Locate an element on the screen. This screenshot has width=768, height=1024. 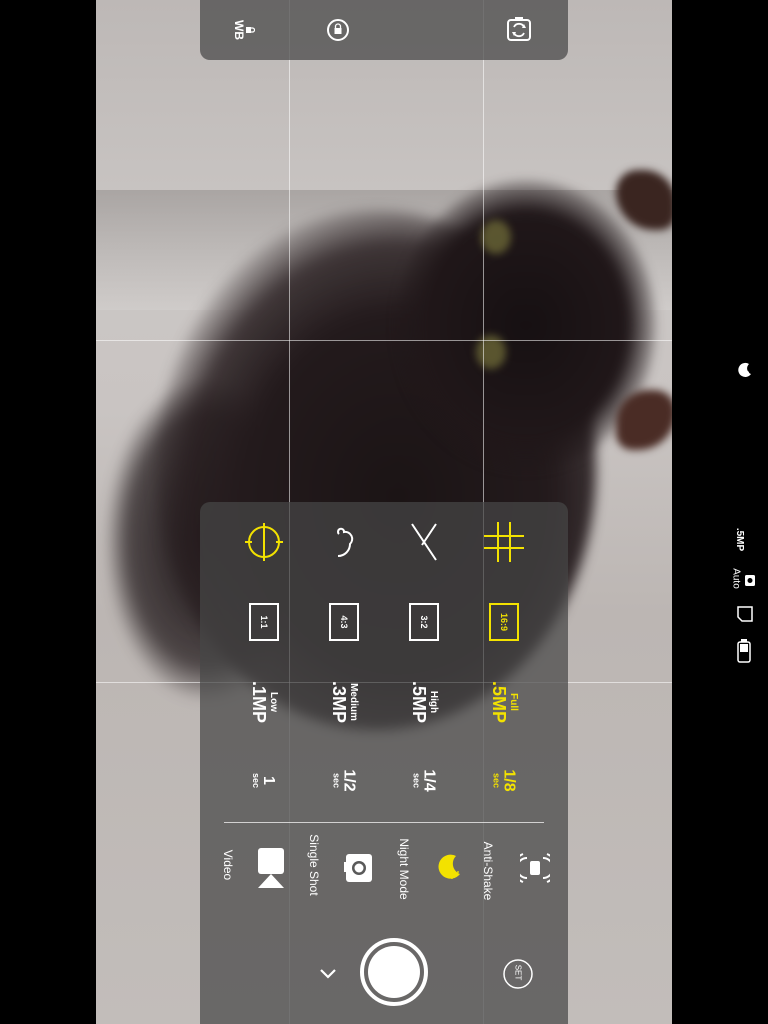
settings-button: SET is located at coordinates (518, 974).